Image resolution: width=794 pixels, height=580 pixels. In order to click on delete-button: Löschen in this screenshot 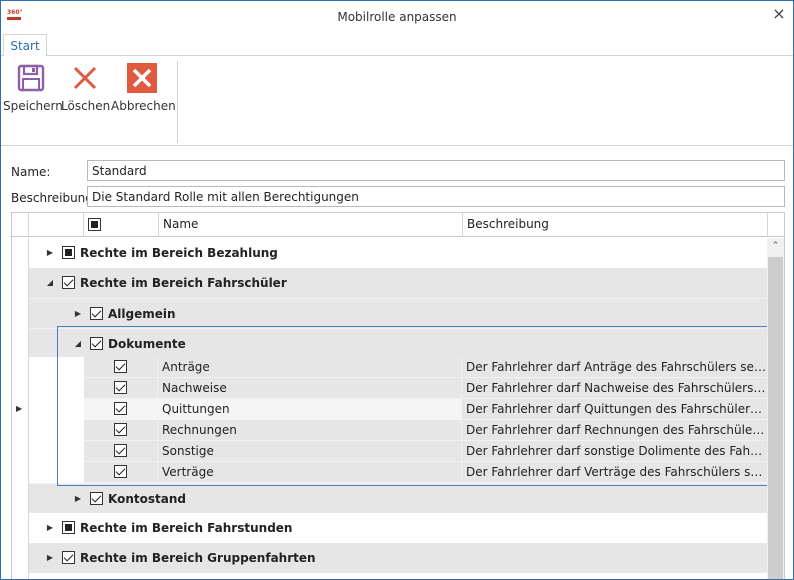, I will do `click(86, 91)`.